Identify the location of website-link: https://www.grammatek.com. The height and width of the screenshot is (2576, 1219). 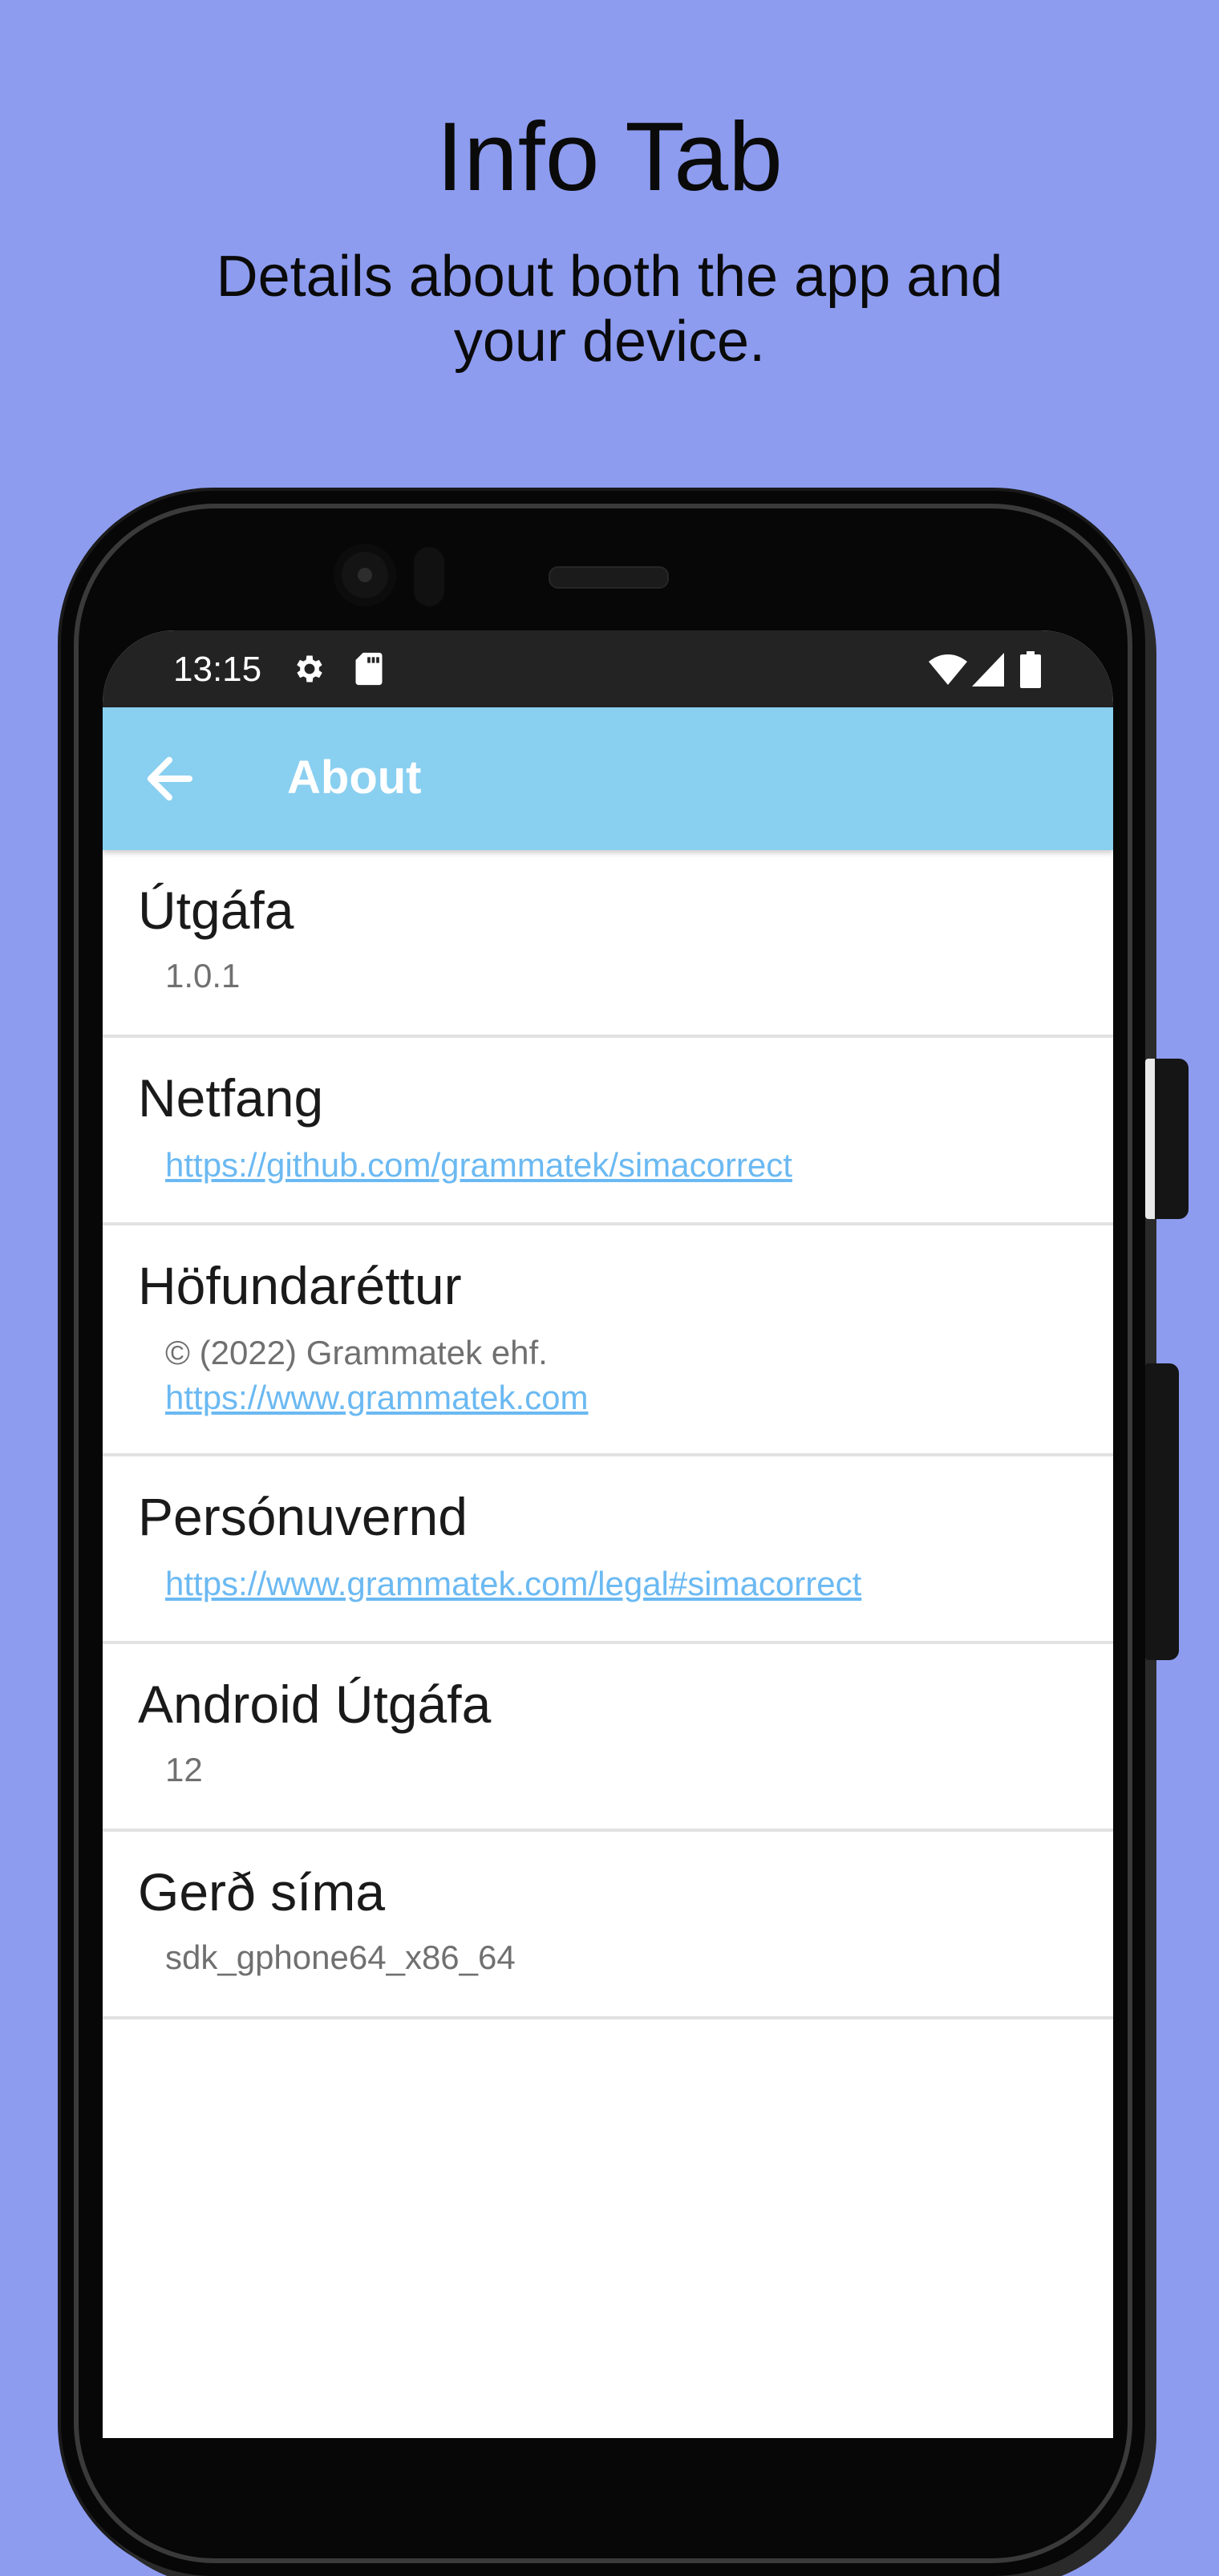
(625, 1392).